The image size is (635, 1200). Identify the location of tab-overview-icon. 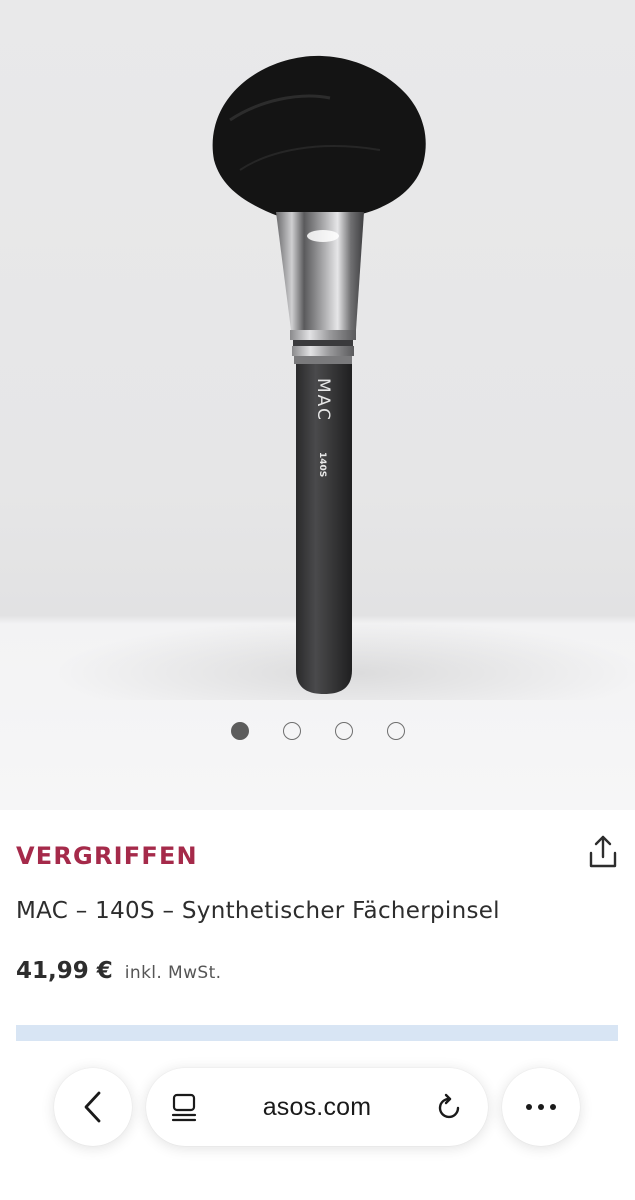
(184, 1107).